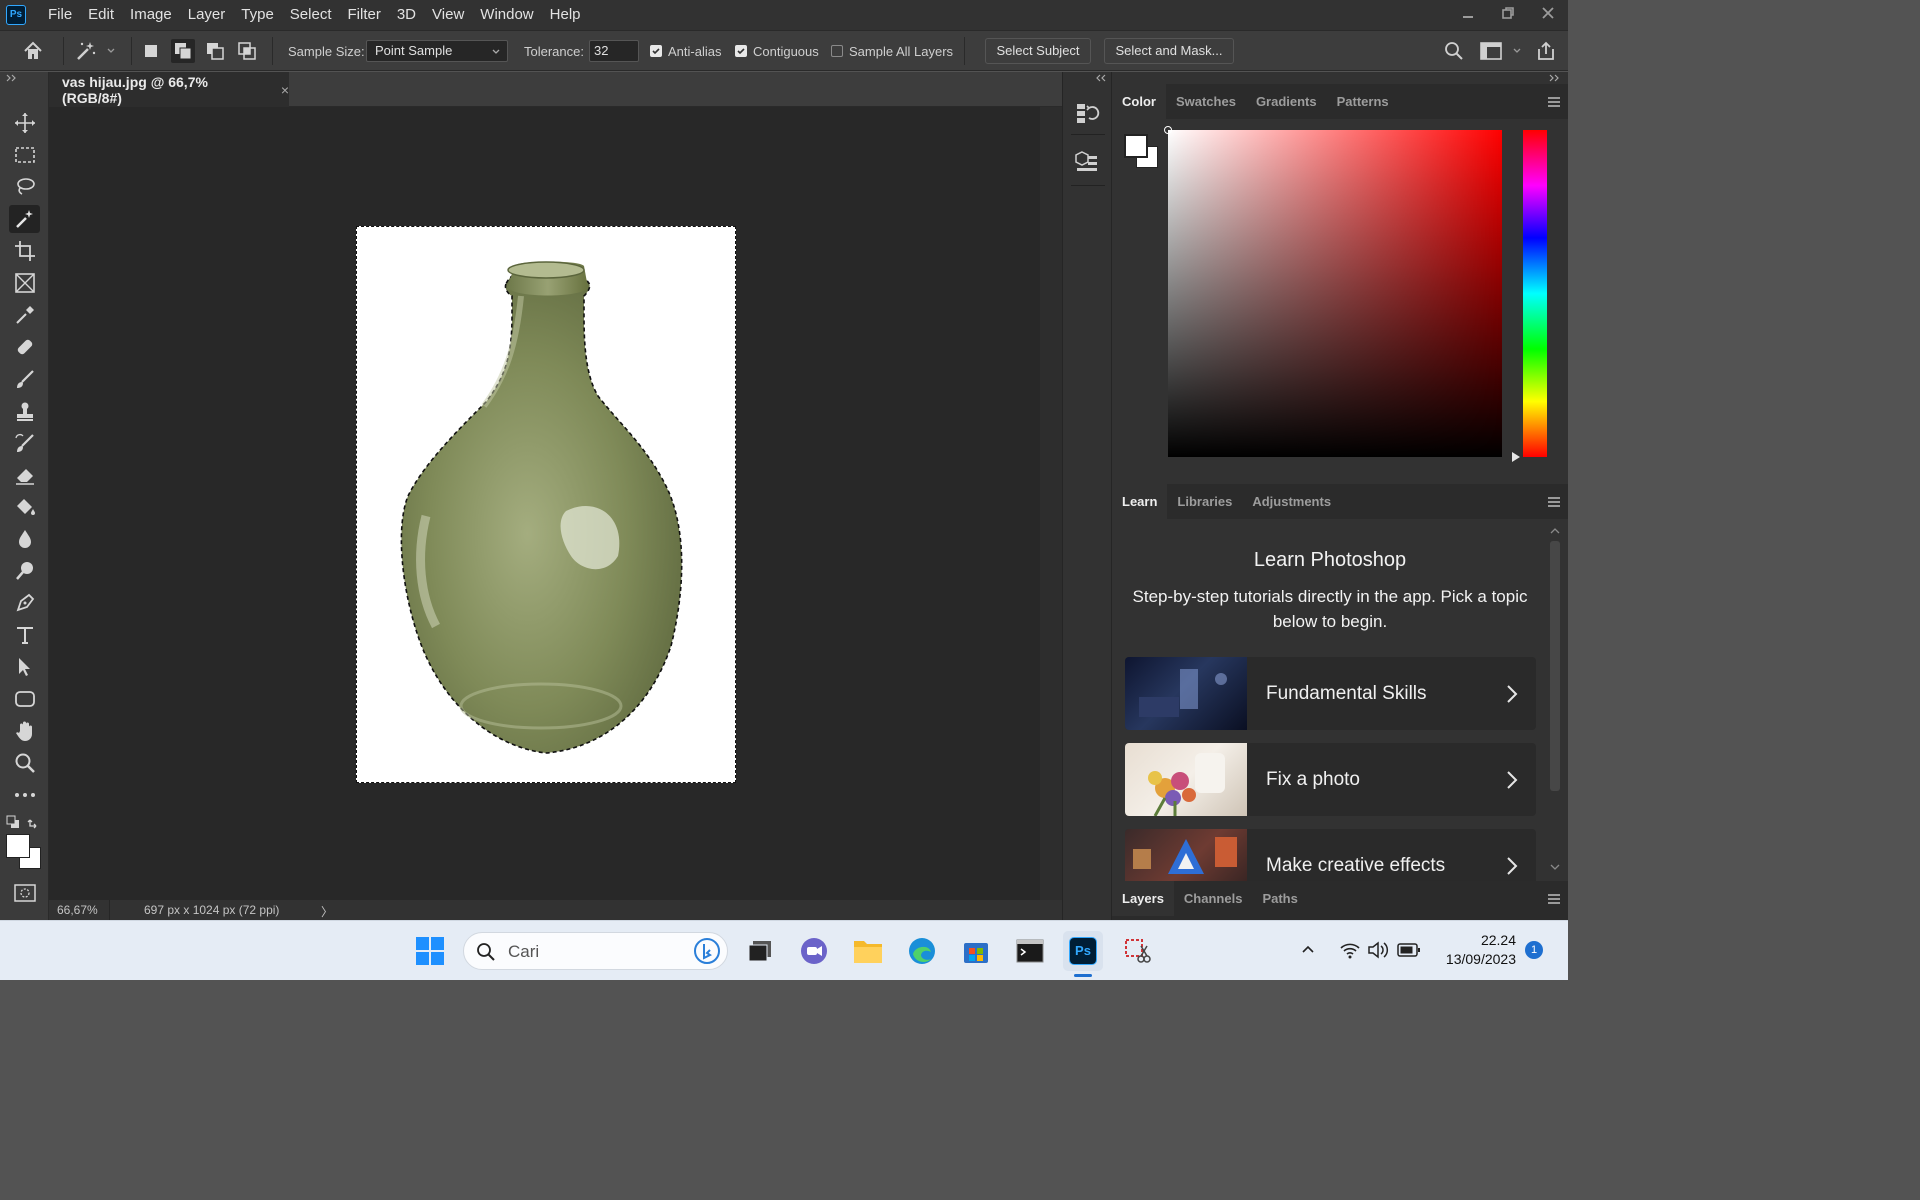 This screenshot has height=1200, width=1920. I want to click on zoom-level: 66,67%, so click(77, 910).